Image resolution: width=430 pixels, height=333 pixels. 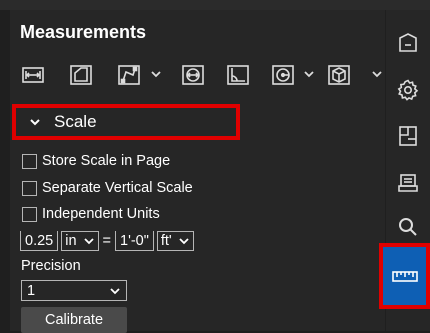 I want to click on equals-sign: =, so click(x=106, y=241).